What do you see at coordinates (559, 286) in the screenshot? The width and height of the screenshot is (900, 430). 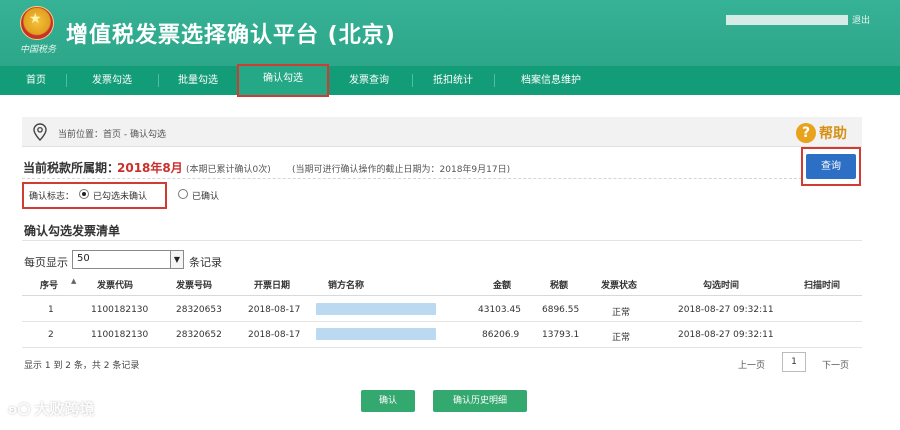 I see `col-header-tax: 税额` at bounding box center [559, 286].